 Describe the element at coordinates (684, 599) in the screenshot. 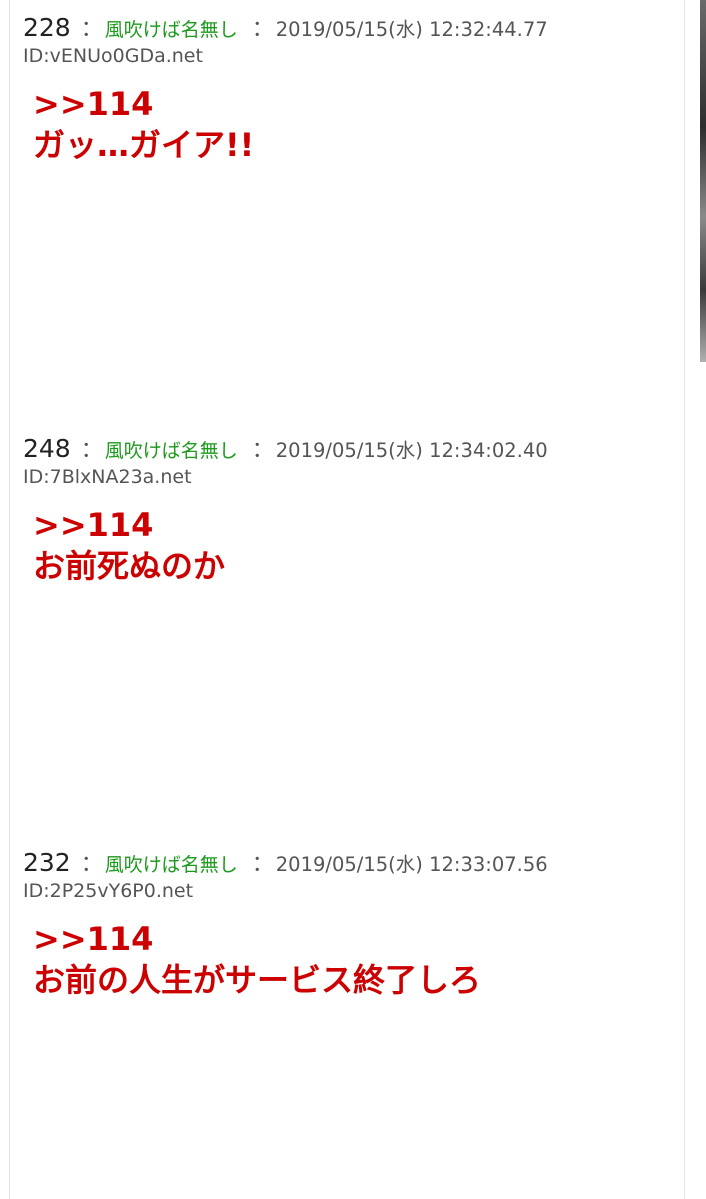

I see `right-border` at that location.